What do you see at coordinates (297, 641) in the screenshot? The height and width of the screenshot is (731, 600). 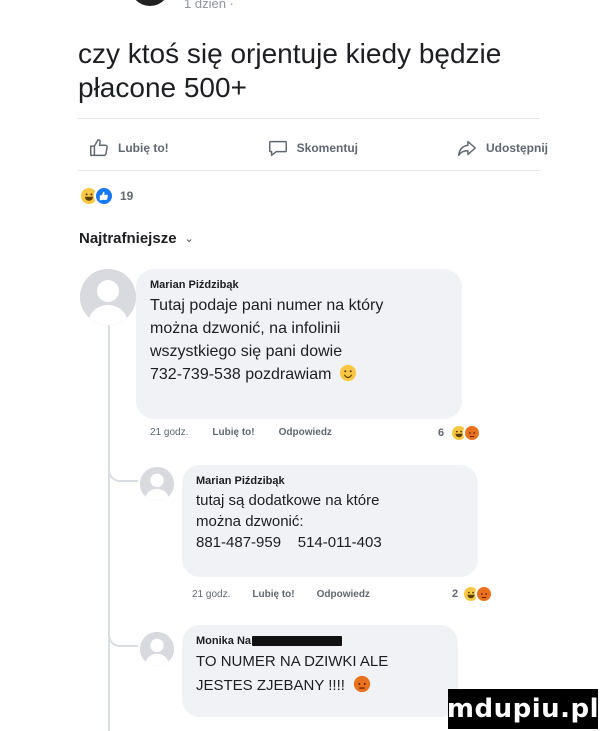 I see `redaction-bar` at bounding box center [297, 641].